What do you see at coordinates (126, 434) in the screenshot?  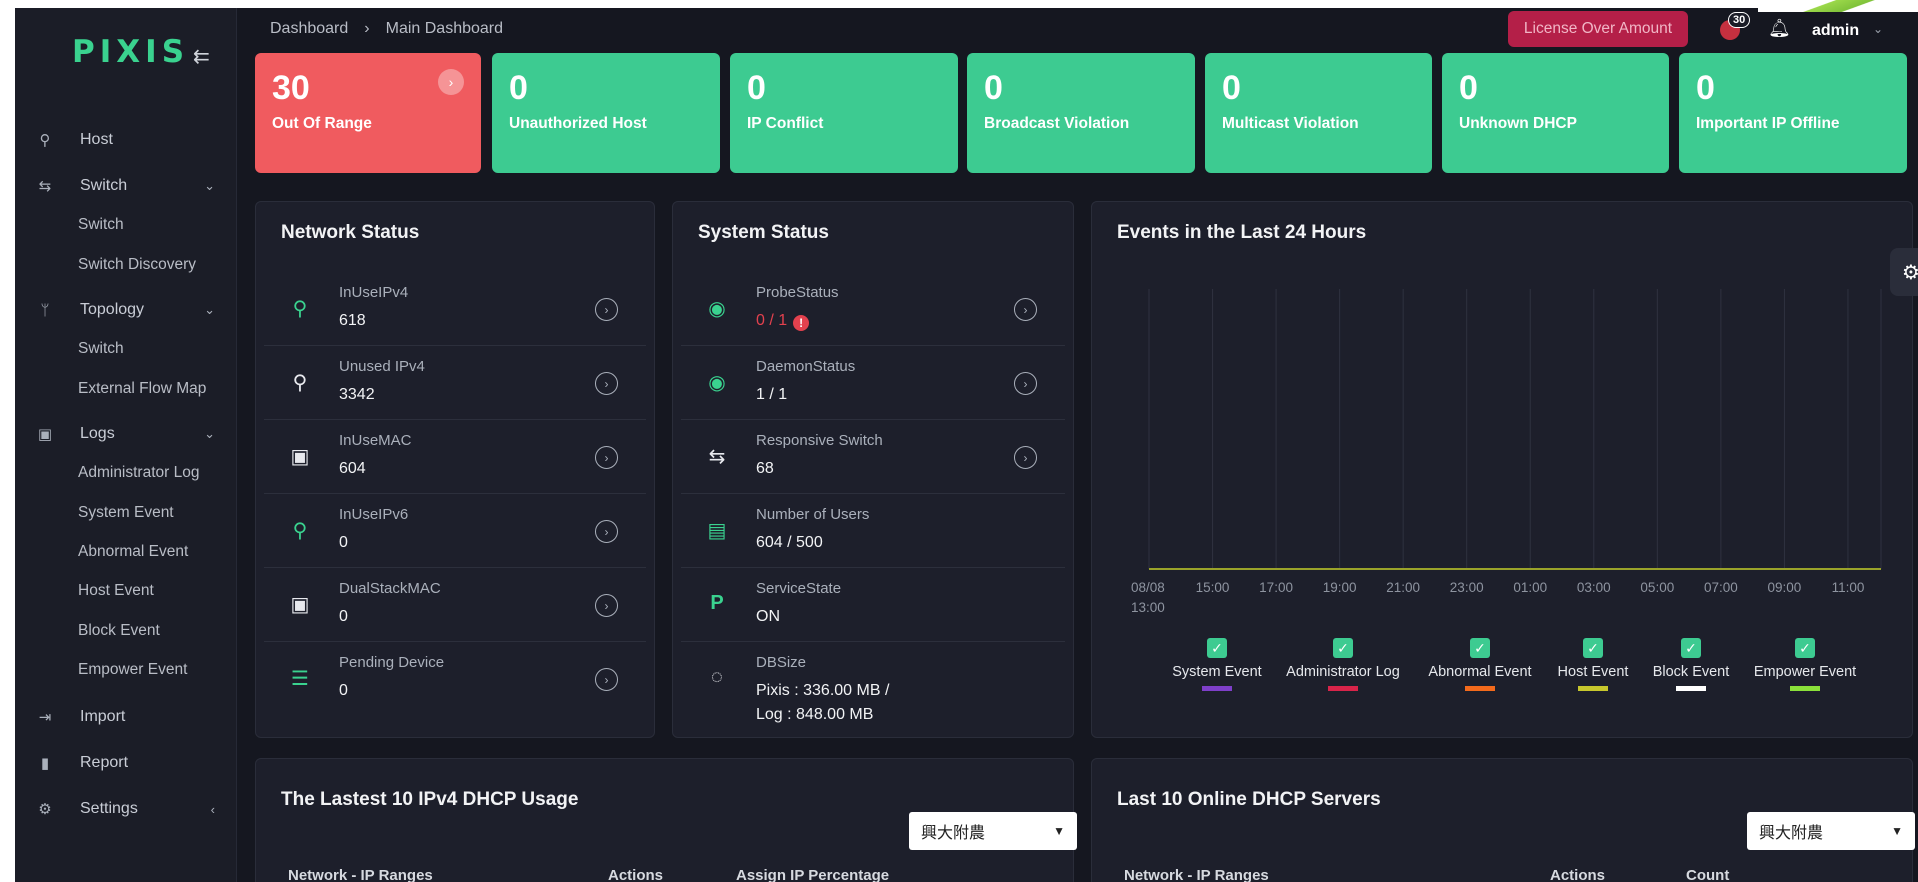 I see `sidebar-item-logs: ▣ Logs ⌄` at bounding box center [126, 434].